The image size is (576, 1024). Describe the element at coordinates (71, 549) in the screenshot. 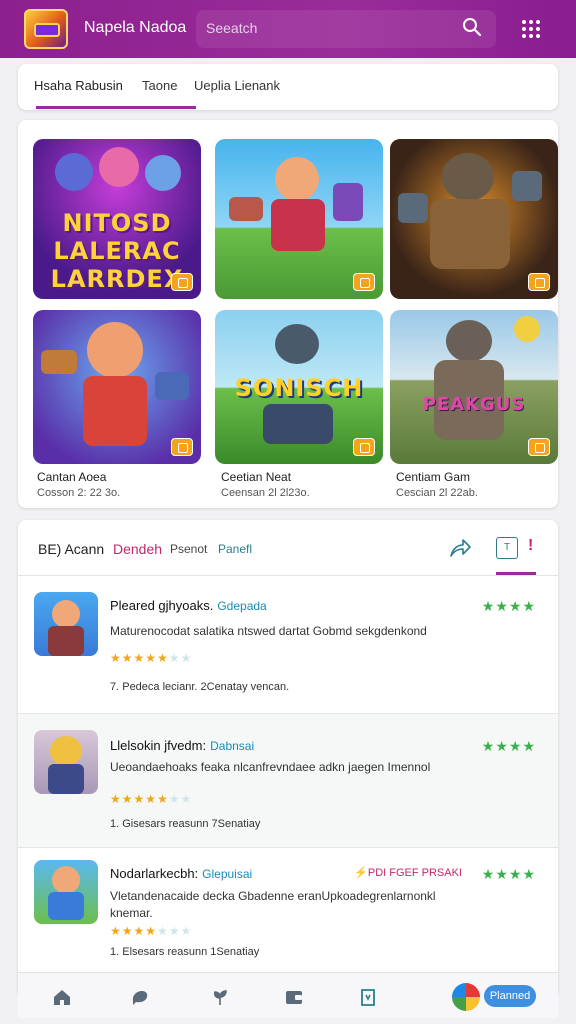

I see `reviews-label: BE) Acann` at that location.